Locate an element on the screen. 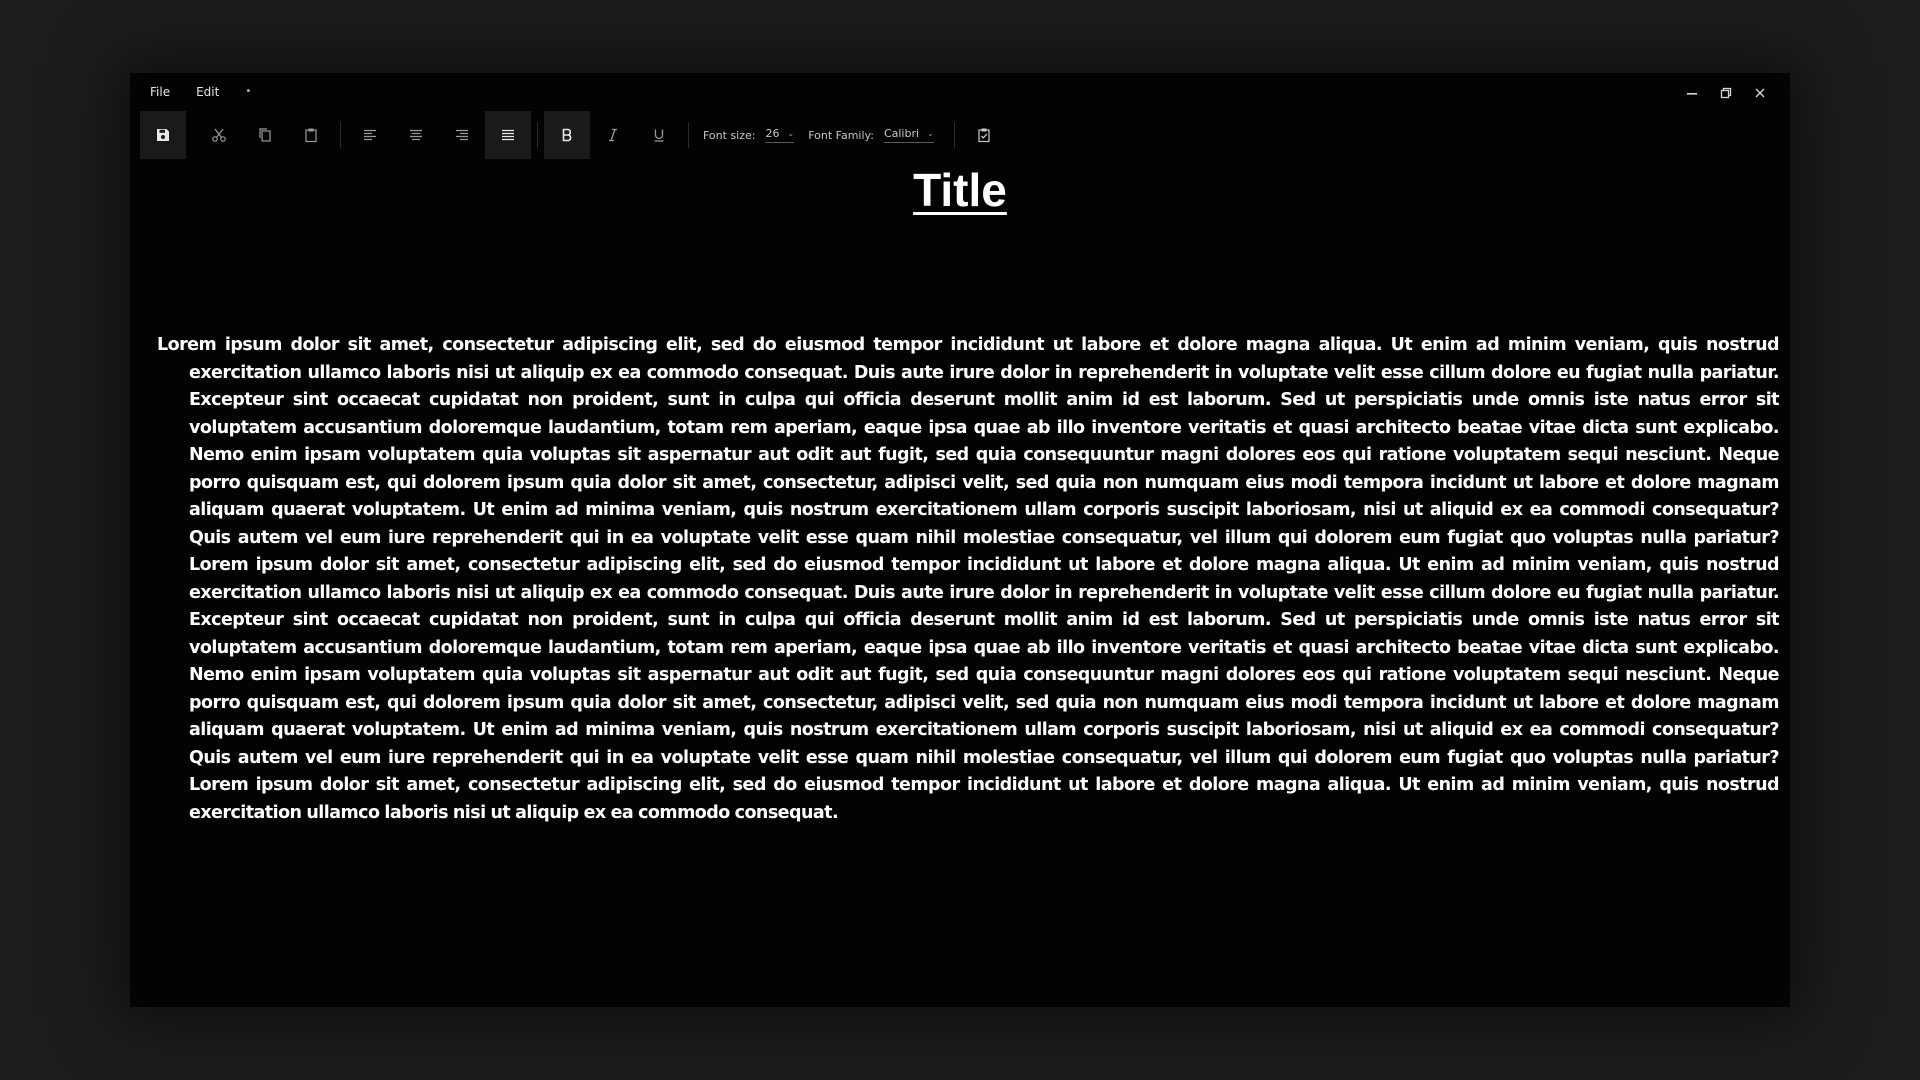  font-family-label: Font Family: is located at coordinates (841, 135).